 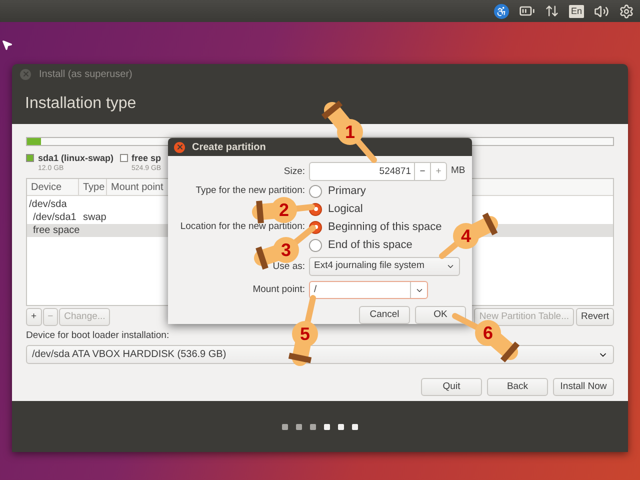 What do you see at coordinates (80, 104) in the screenshot?
I see `page-heading: Installation type` at bounding box center [80, 104].